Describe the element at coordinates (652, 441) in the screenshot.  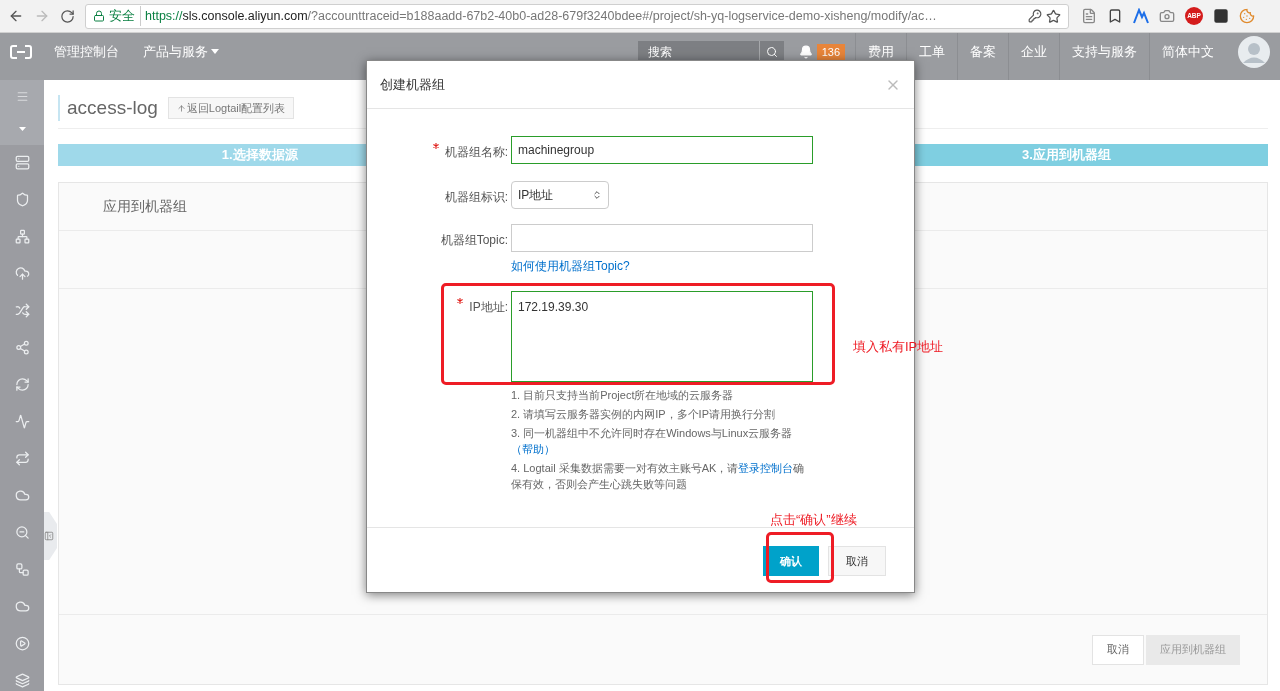
I see `note-text: 3. 同一机器组中不允许同时存在Windows与Linux云服务器 （帮助）` at that location.